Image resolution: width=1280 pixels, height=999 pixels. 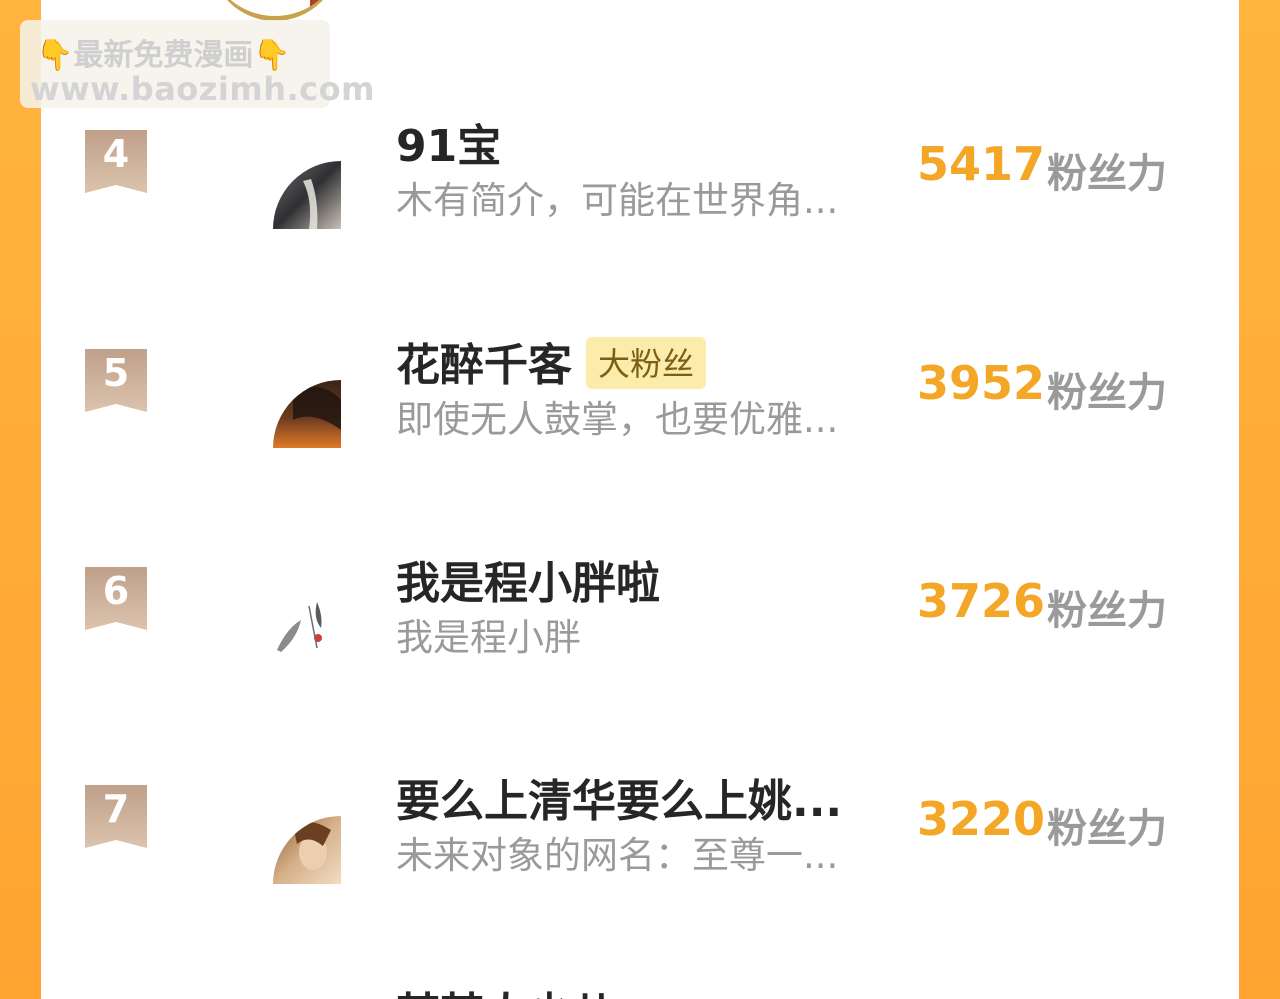 I want to click on rank-number: 4, so click(x=116, y=154).